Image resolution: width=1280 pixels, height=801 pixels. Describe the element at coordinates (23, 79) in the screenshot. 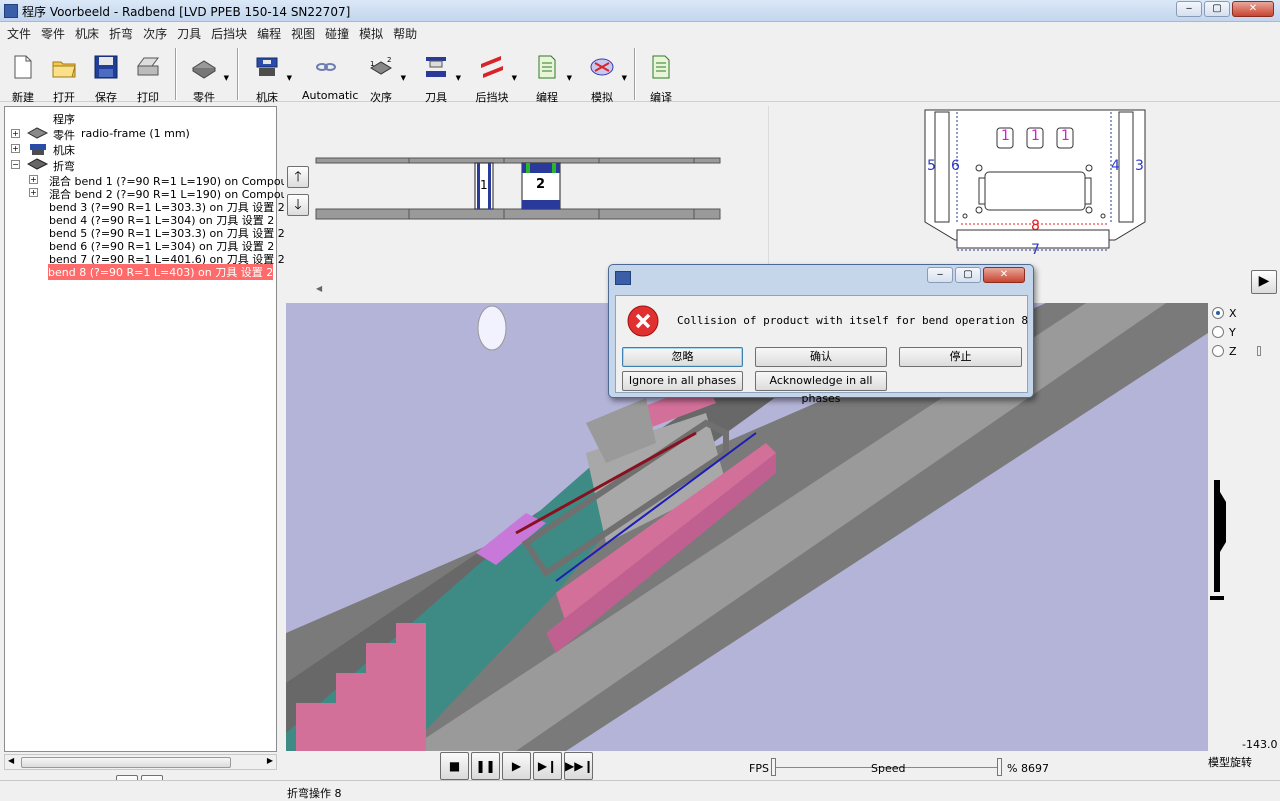

I see `new-button: 新建` at that location.